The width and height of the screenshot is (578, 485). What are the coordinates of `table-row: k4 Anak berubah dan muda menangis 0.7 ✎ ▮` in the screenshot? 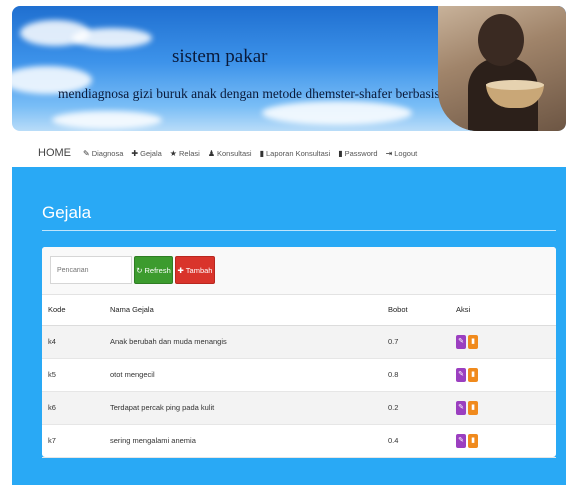 It's located at (299, 342).